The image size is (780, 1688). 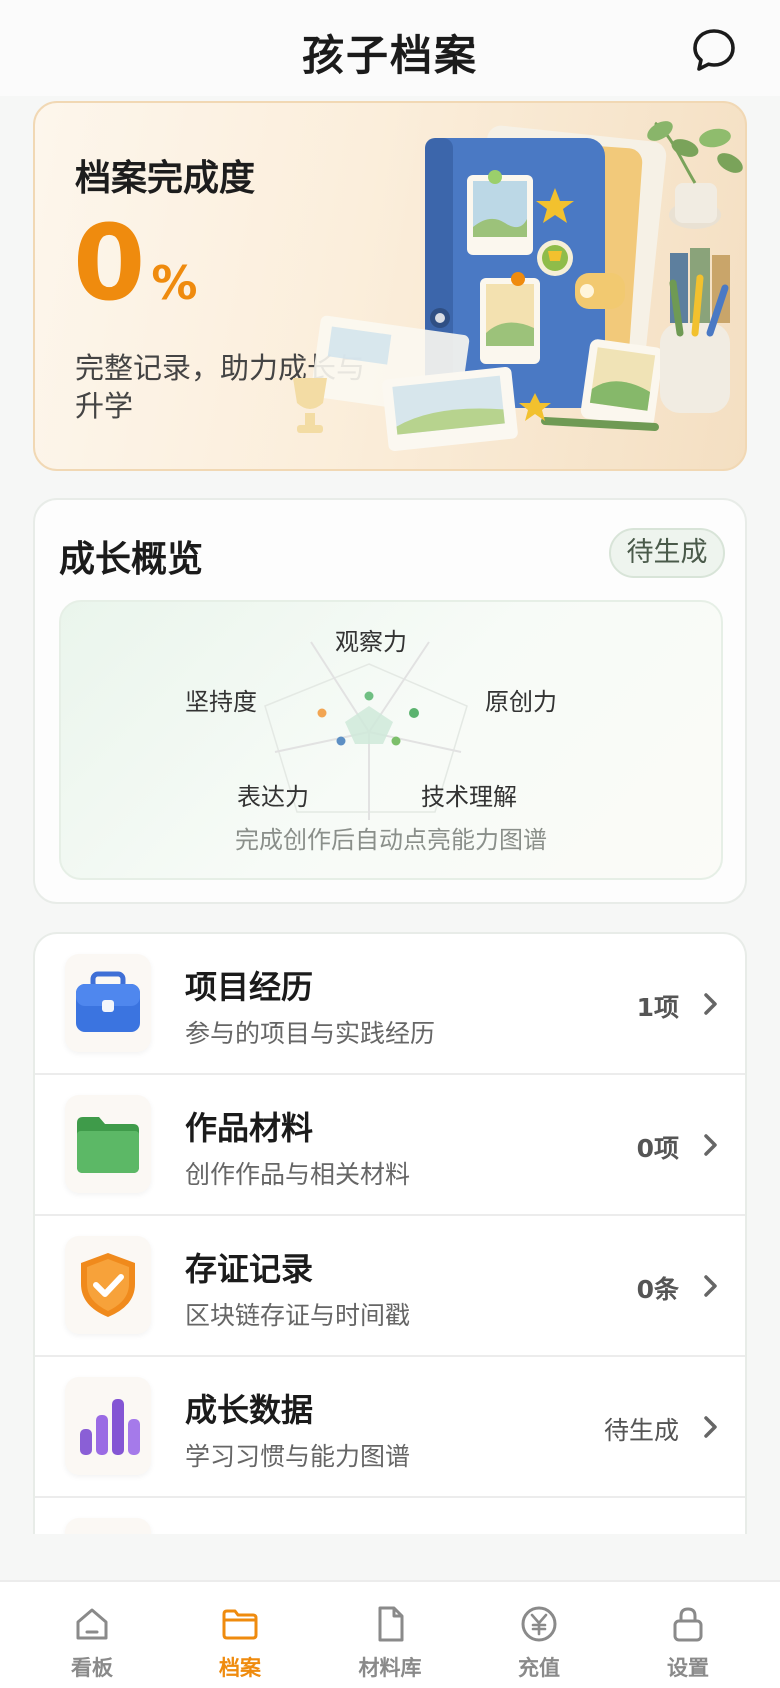 What do you see at coordinates (657, 1289) in the screenshot?
I see `menu-item-count: 0条` at bounding box center [657, 1289].